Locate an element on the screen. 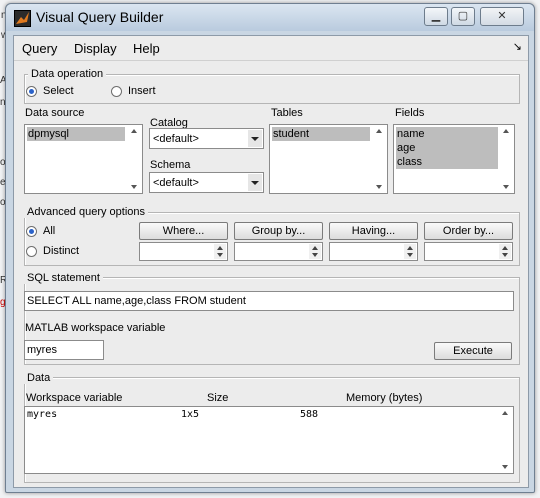 The width and height of the screenshot is (540, 498). workspace-variable-input: myres is located at coordinates (64, 350).